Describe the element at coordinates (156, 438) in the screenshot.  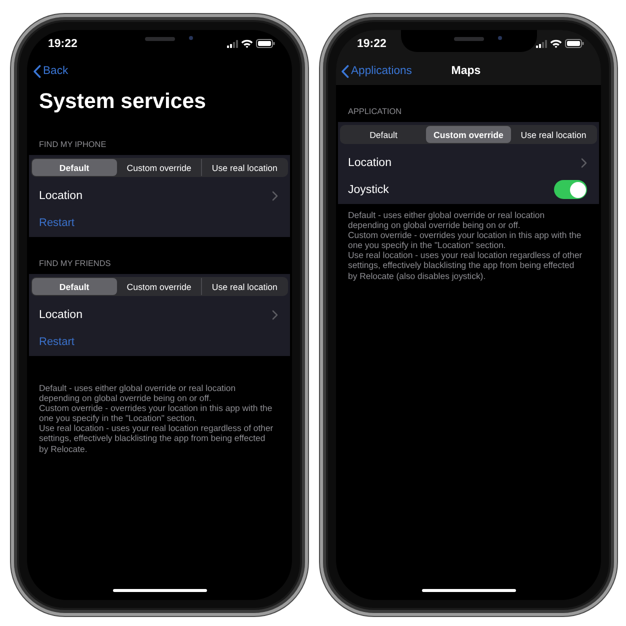
I see `help-text: Use real location - uses your real location regardless of other settings, effectively blacklisting the app from being effected by Relocate.` at that location.